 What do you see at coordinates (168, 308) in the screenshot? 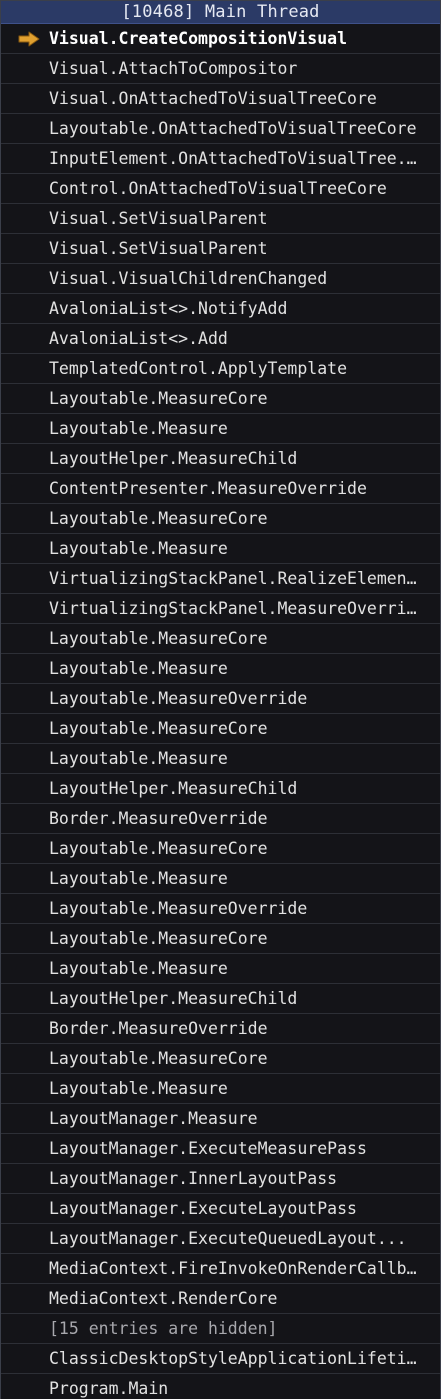
I see `frame-label: AvaloniaList<>.NotifyAdd` at bounding box center [168, 308].